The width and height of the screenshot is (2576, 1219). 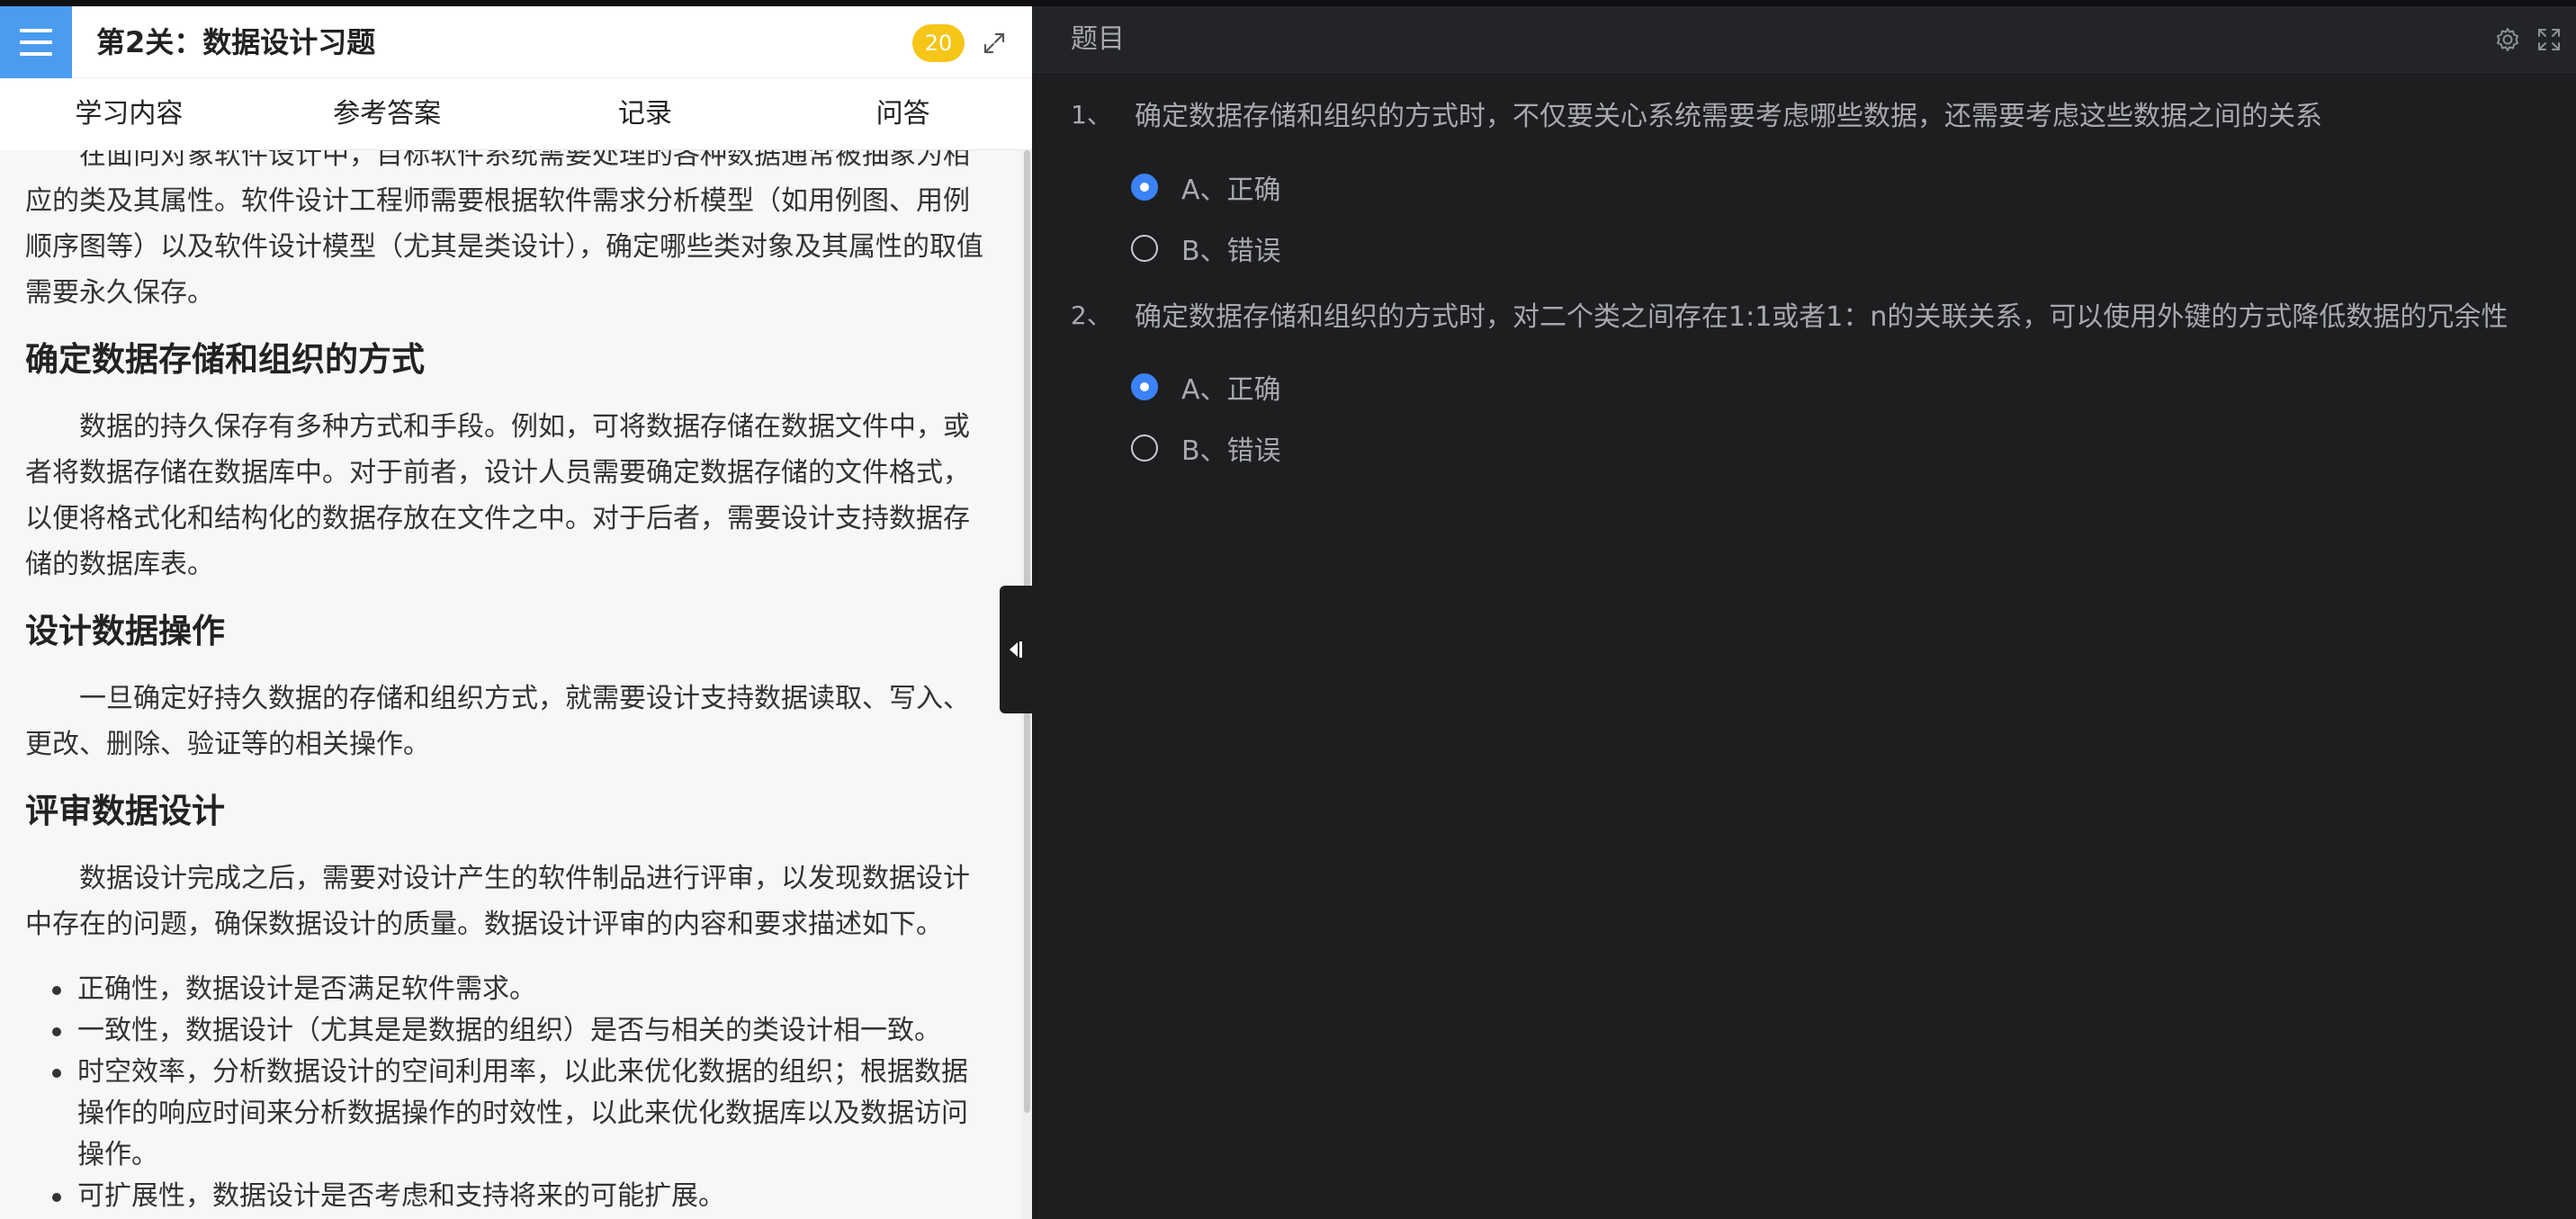 What do you see at coordinates (129, 114) in the screenshot?
I see `tab-learning-content: 学习内容` at bounding box center [129, 114].